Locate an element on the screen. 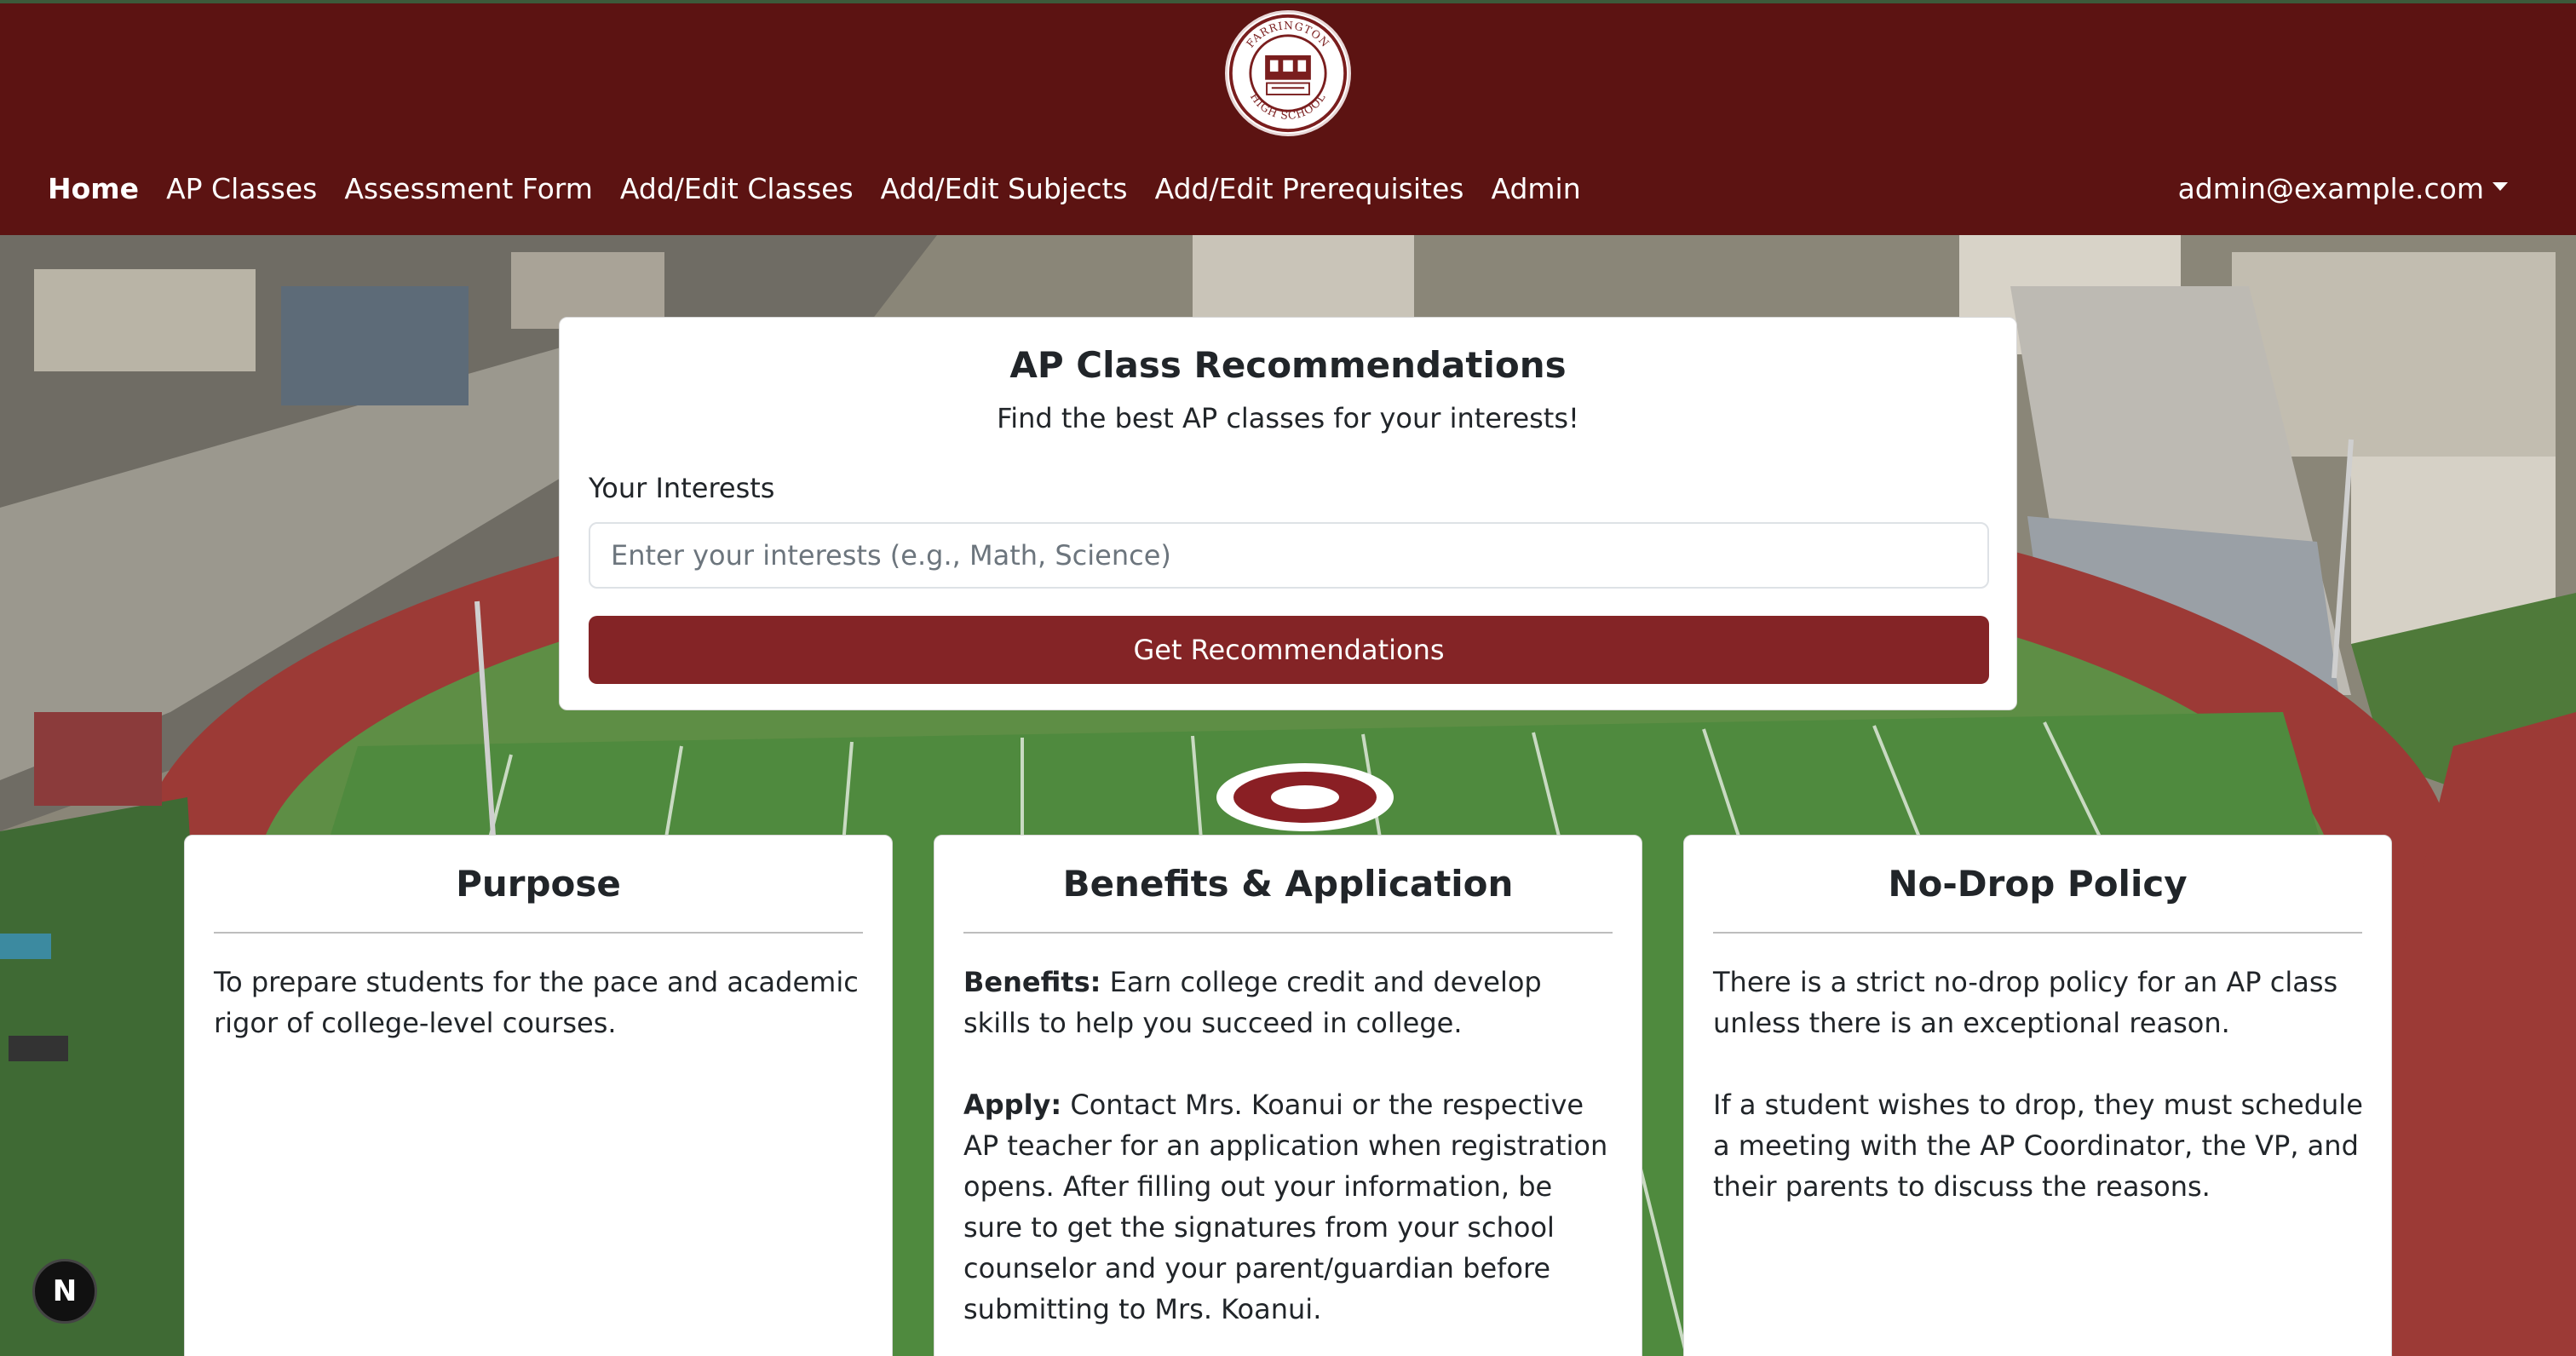 The image size is (2576, 1356). school-seal-icon: FARRINGTON HIGH SCHOOL is located at coordinates (1288, 73).